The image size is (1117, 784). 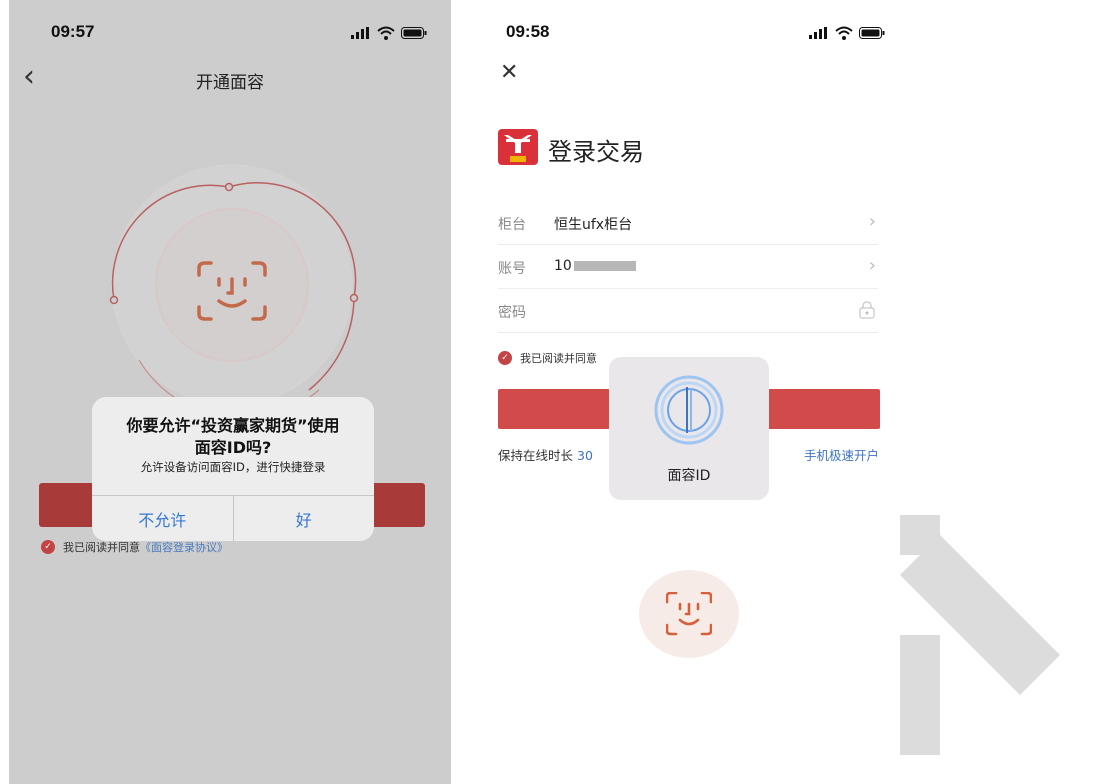 What do you see at coordinates (230, 34) in the screenshot?
I see `status-bar: 09:57` at bounding box center [230, 34].